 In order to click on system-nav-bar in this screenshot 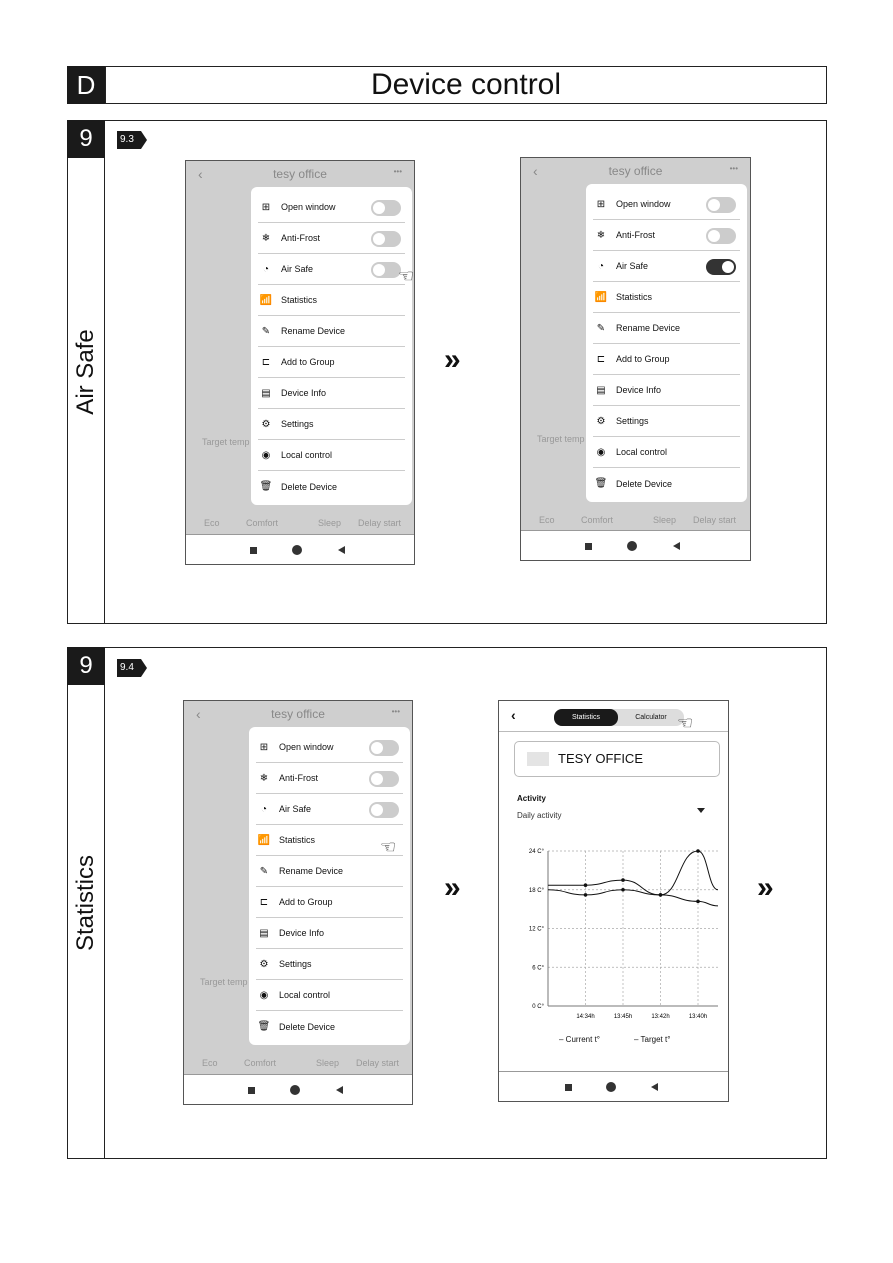, I will do `click(298, 1089)`.